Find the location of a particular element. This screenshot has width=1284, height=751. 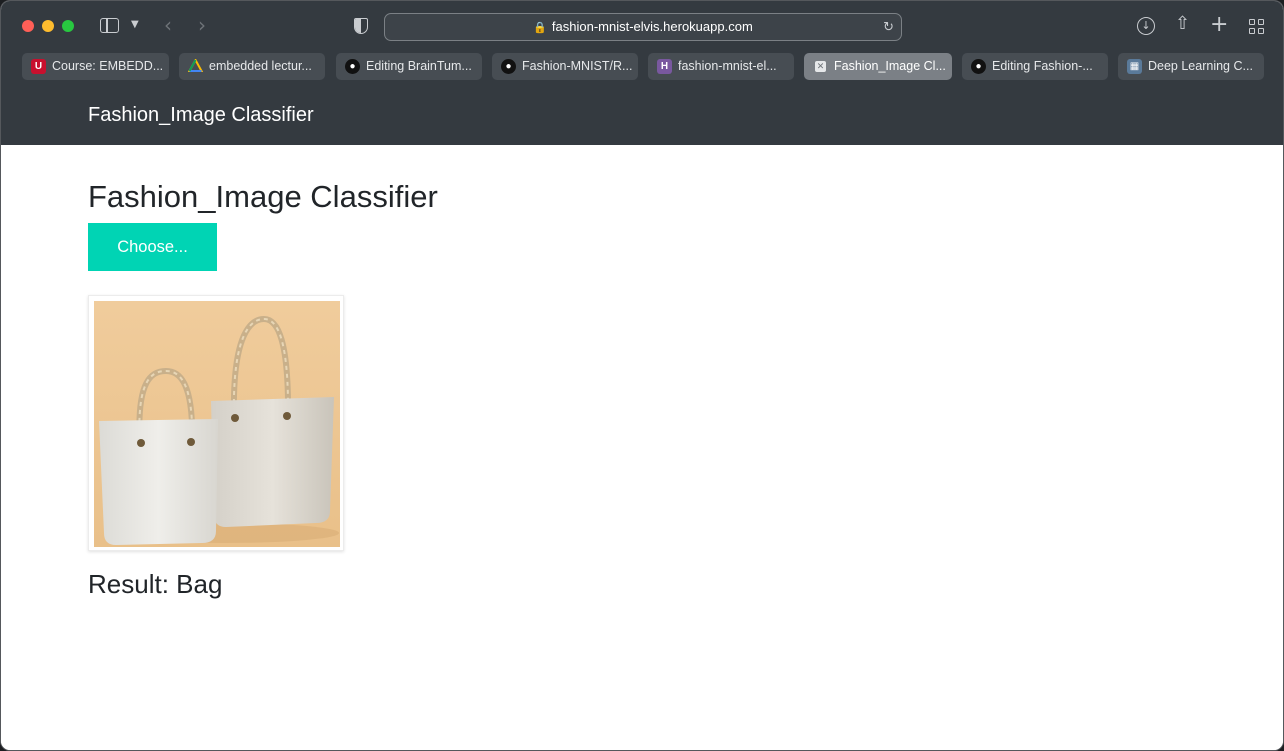

google-drive-icon is located at coordinates (195, 65).